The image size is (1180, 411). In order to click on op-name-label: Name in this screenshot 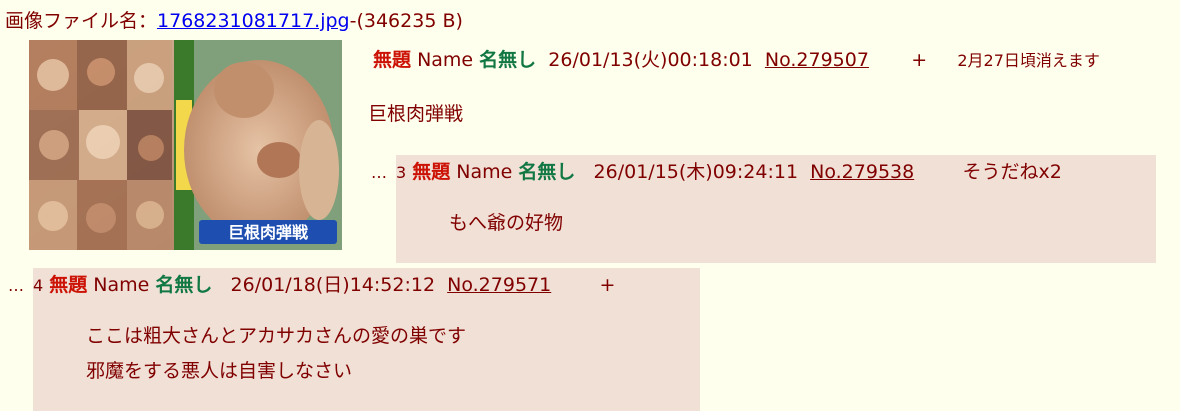, I will do `click(445, 60)`.